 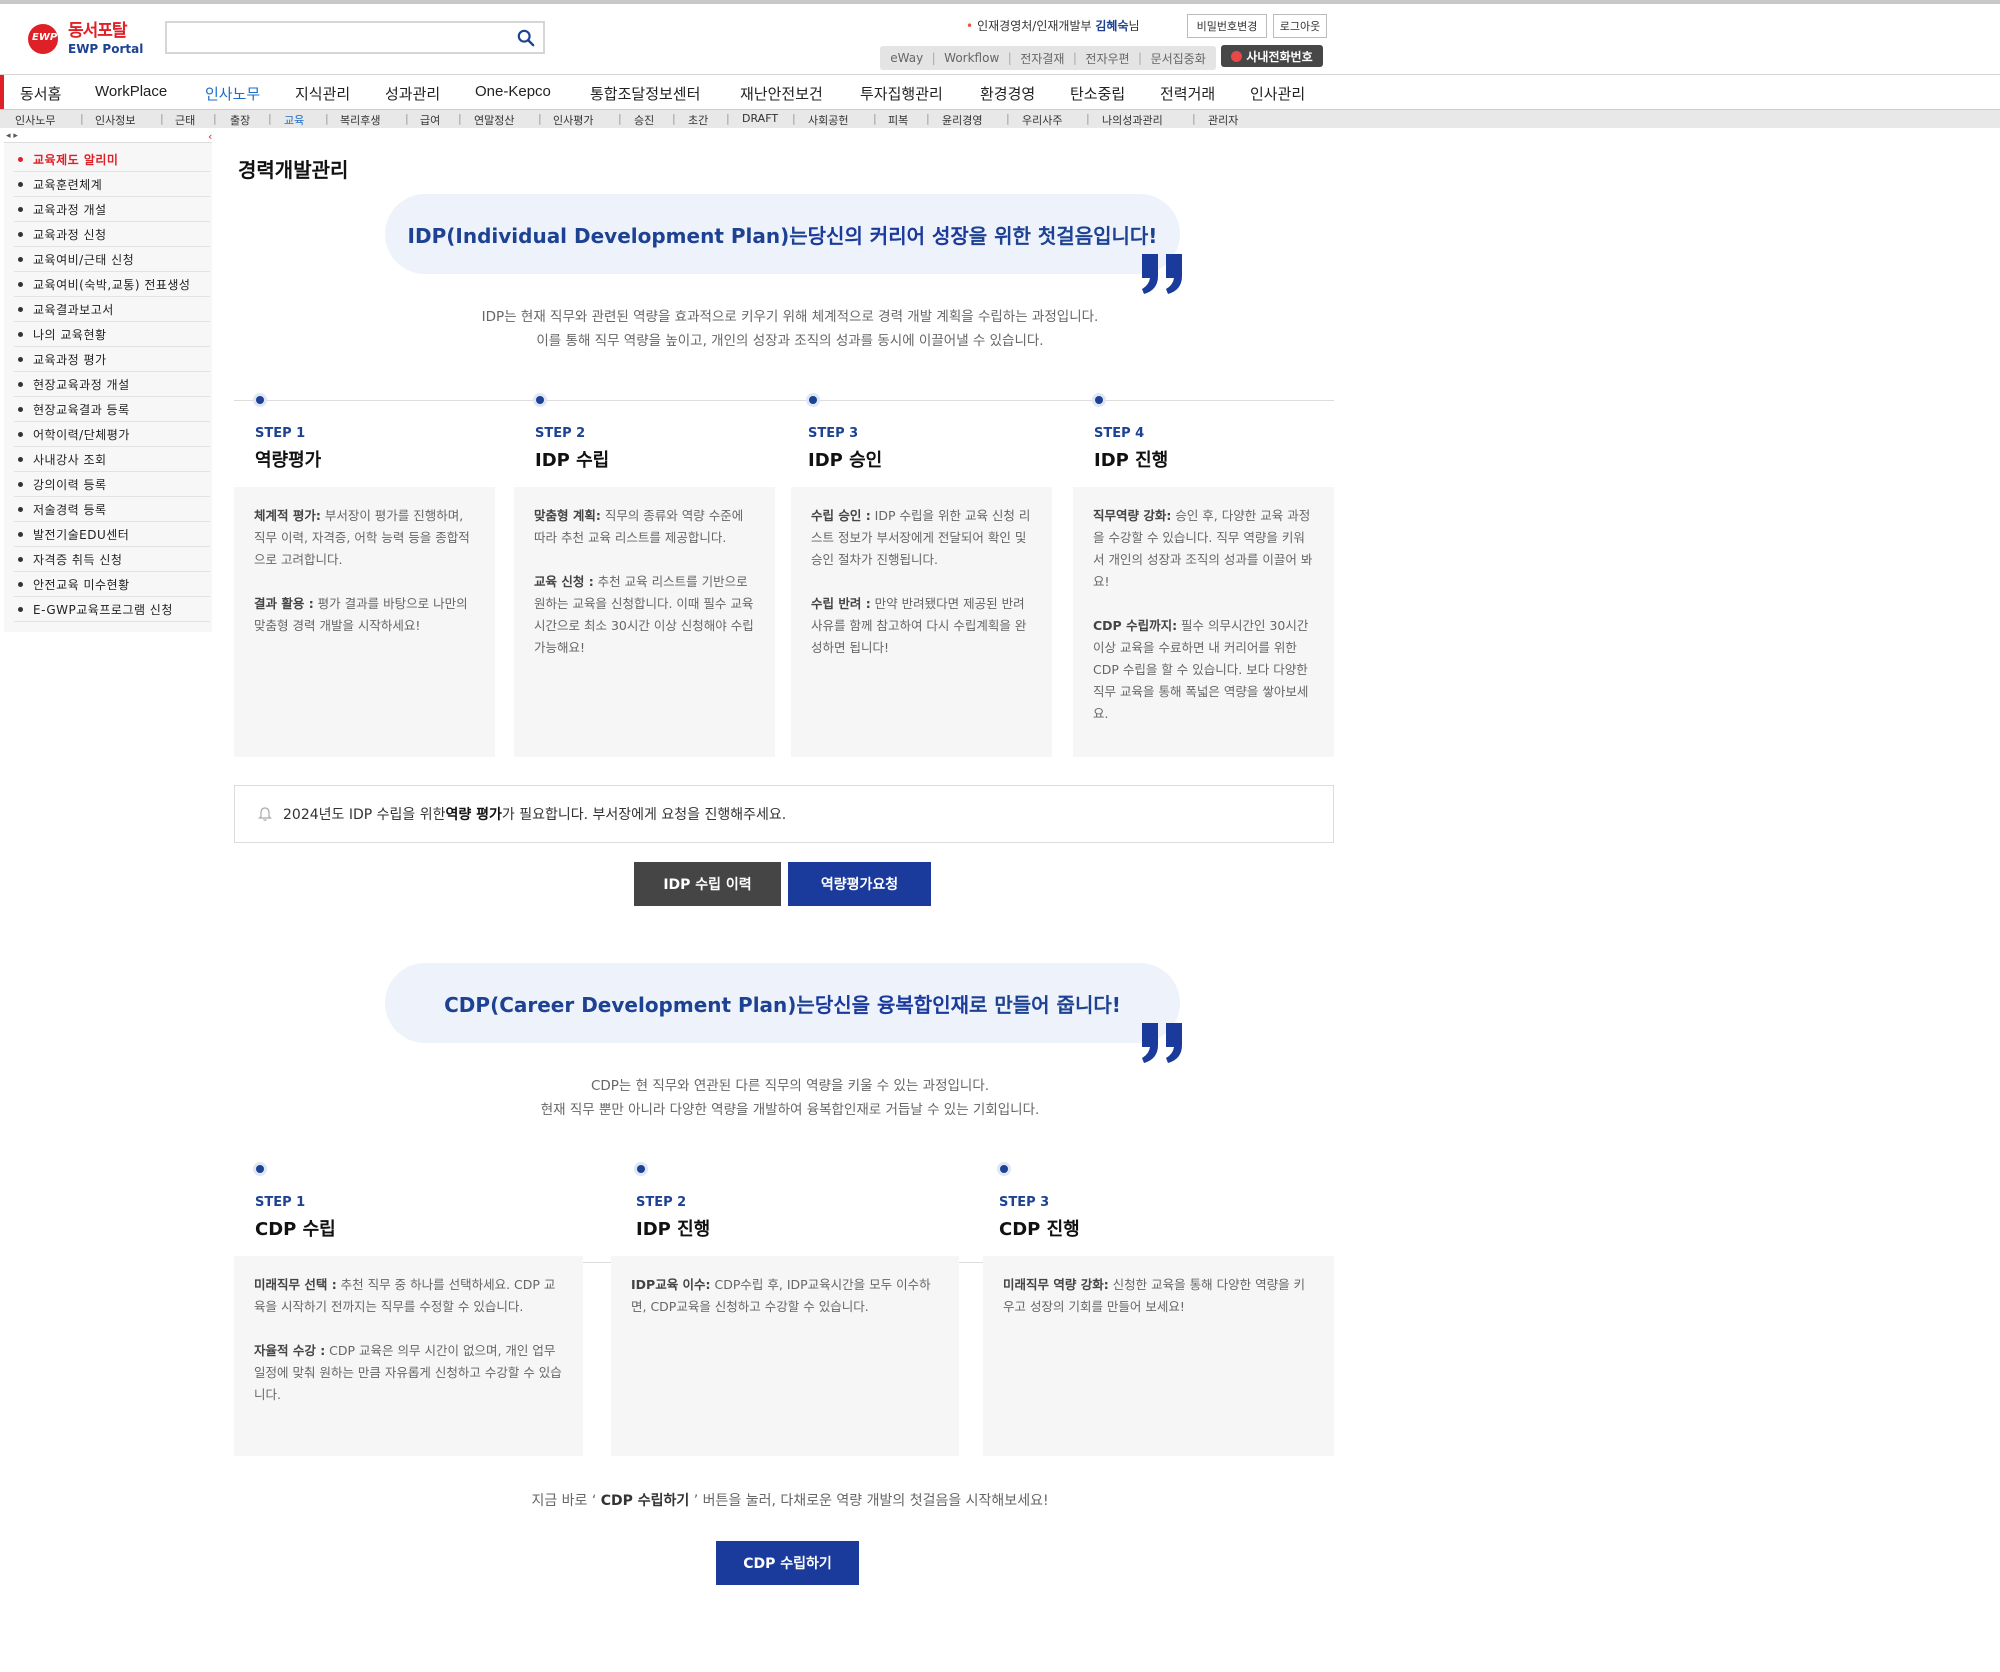 What do you see at coordinates (1237, 56) in the screenshot?
I see `phone-icon` at bounding box center [1237, 56].